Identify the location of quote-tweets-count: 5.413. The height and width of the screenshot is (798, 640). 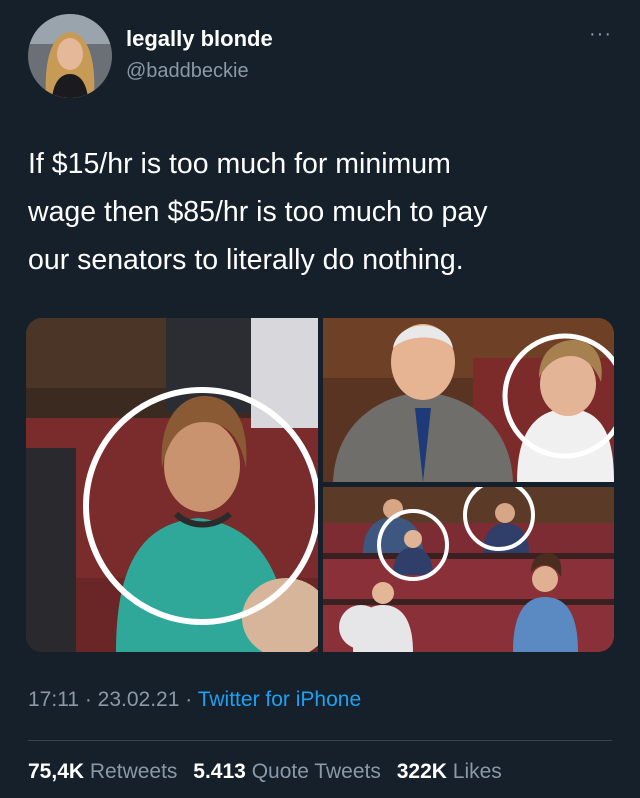
(219, 771).